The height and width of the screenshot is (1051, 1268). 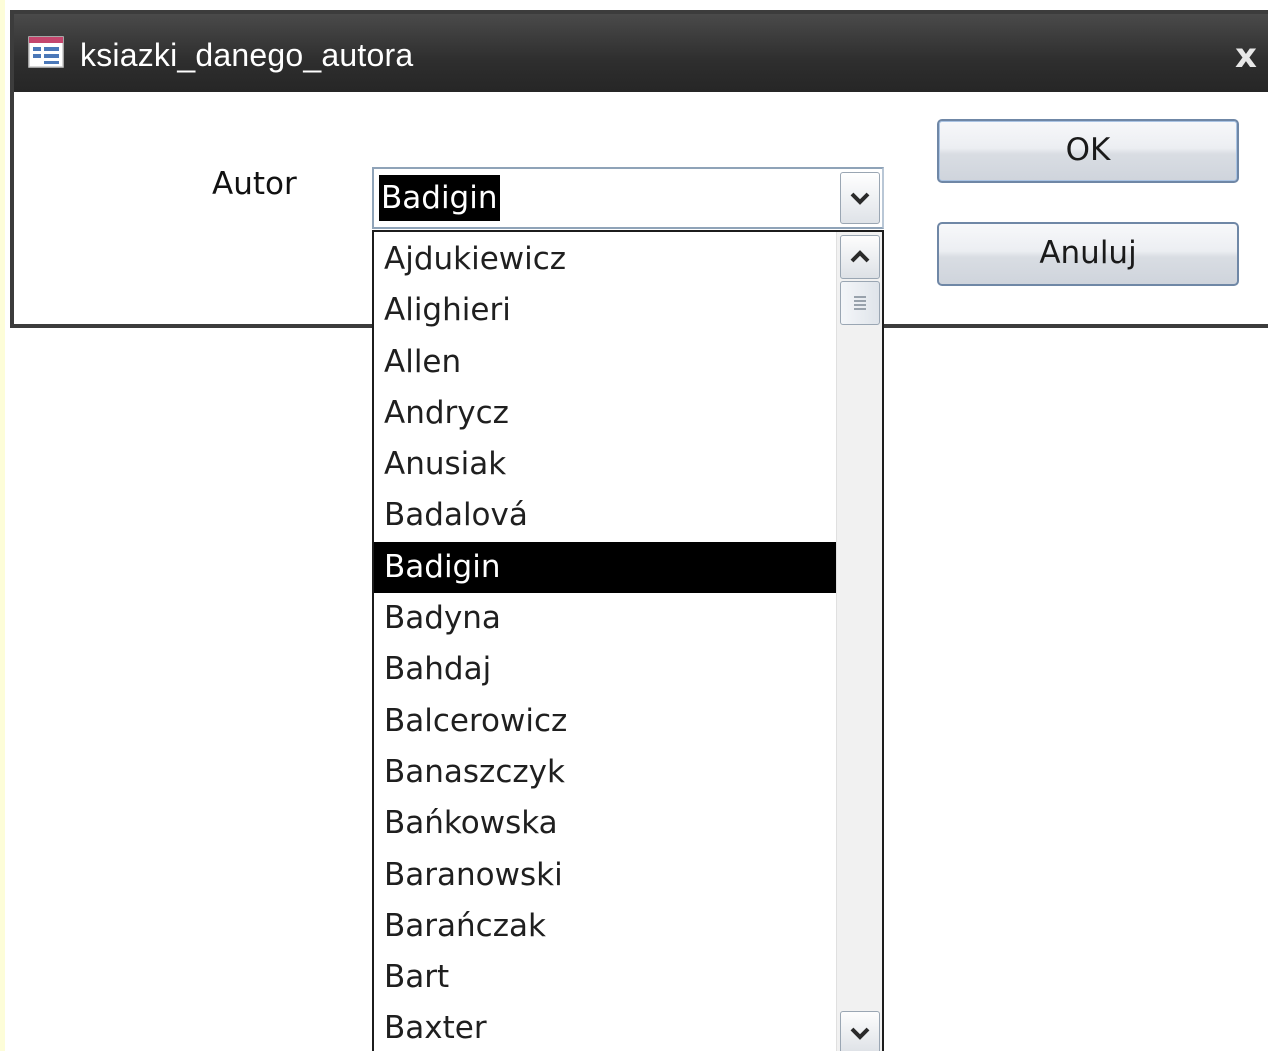 I want to click on list-item: Bart, so click(x=605, y=977).